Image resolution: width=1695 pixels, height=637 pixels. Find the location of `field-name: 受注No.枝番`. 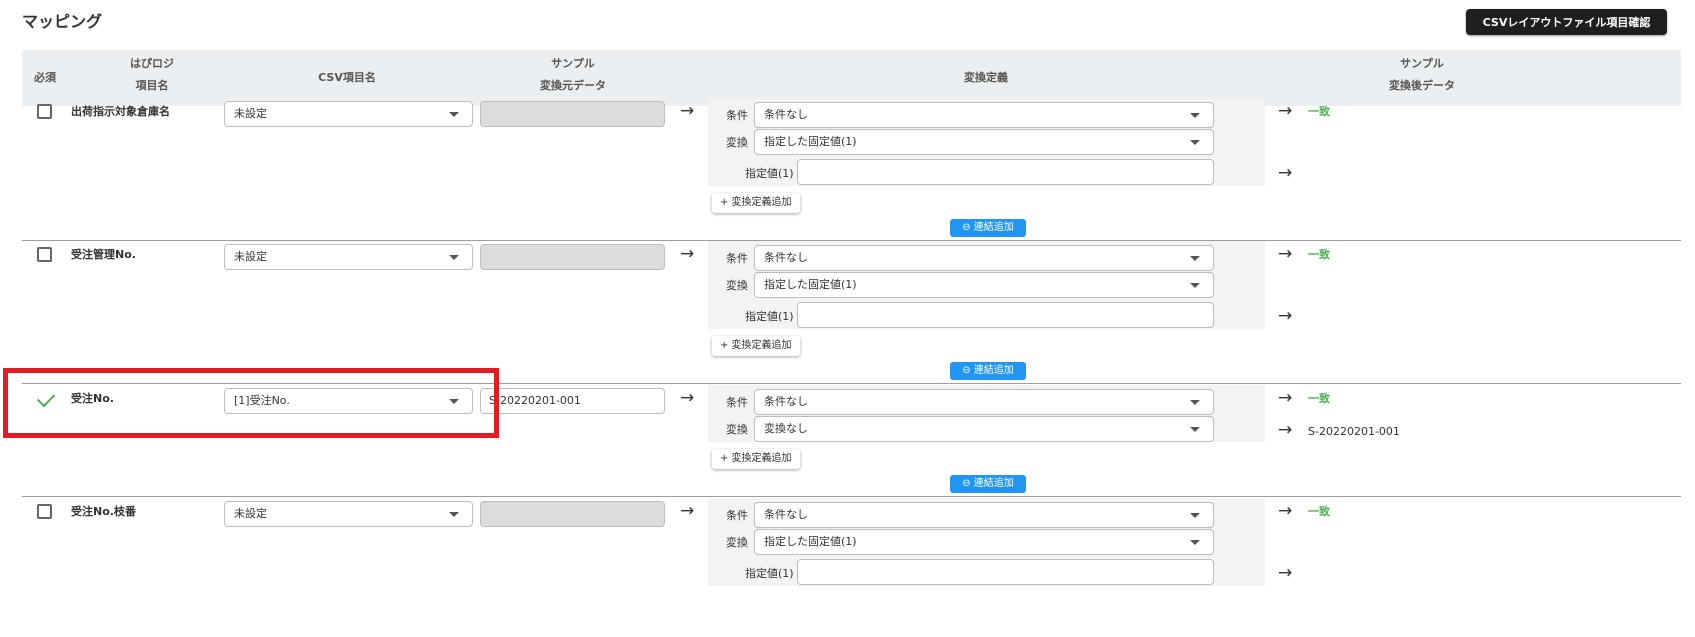

field-name: 受注No.枝番 is located at coordinates (103, 511).